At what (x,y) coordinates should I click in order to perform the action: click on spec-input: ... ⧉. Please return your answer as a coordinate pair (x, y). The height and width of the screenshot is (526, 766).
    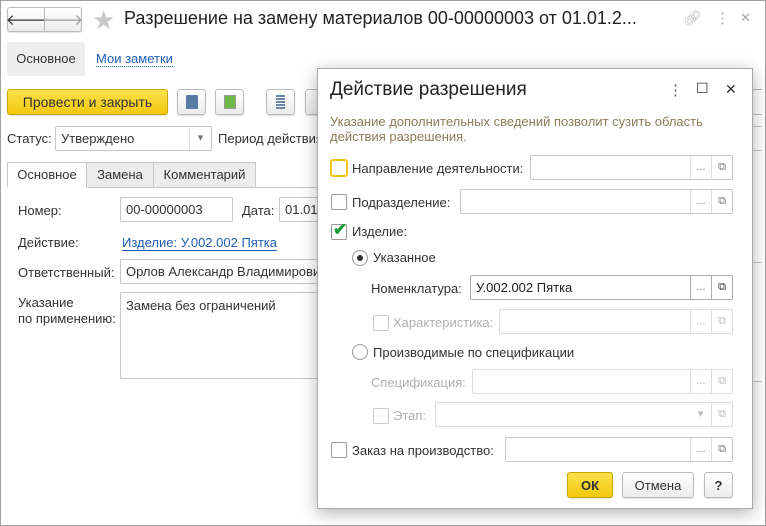
    Looking at the image, I should click on (602, 381).